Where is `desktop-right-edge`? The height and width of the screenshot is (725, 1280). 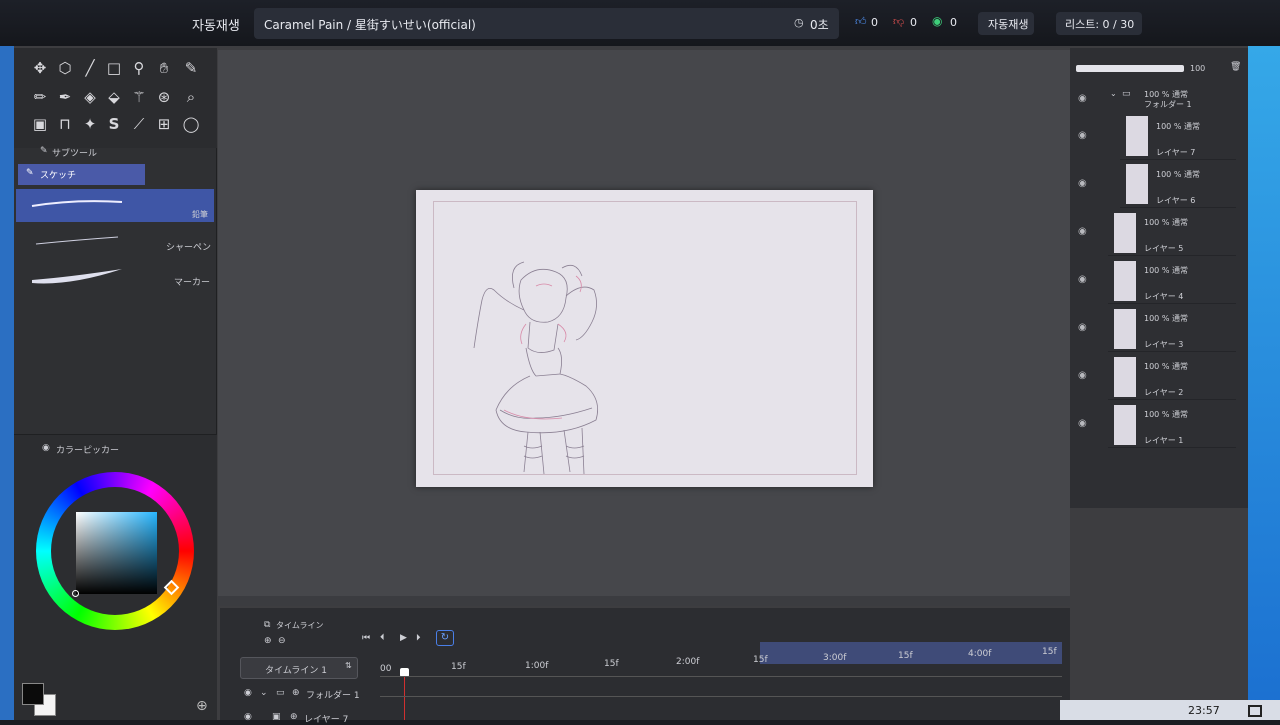 desktop-right-edge is located at coordinates (1264, 383).